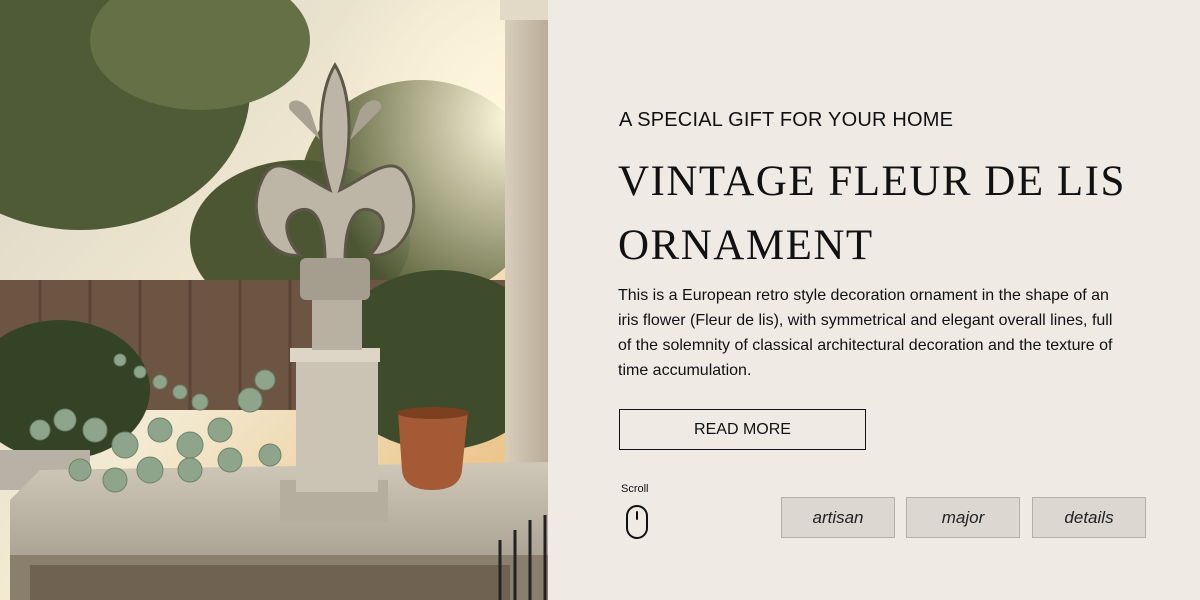 The image size is (1200, 600). What do you see at coordinates (742, 429) in the screenshot?
I see `read-more-button: READ MORE` at bounding box center [742, 429].